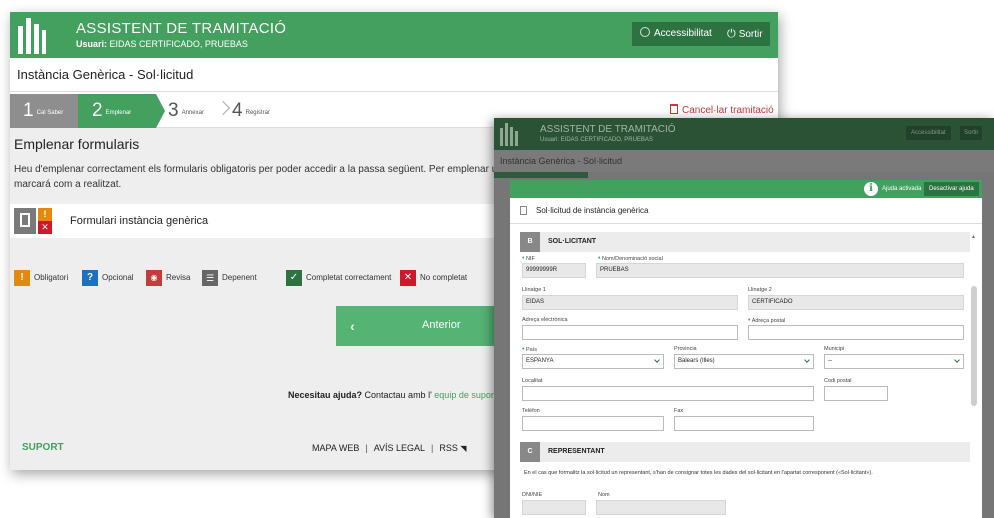 Image resolution: width=994 pixels, height=518 pixels. Describe the element at coordinates (731, 34) in the screenshot. I see `power-icon: ⏻` at that location.